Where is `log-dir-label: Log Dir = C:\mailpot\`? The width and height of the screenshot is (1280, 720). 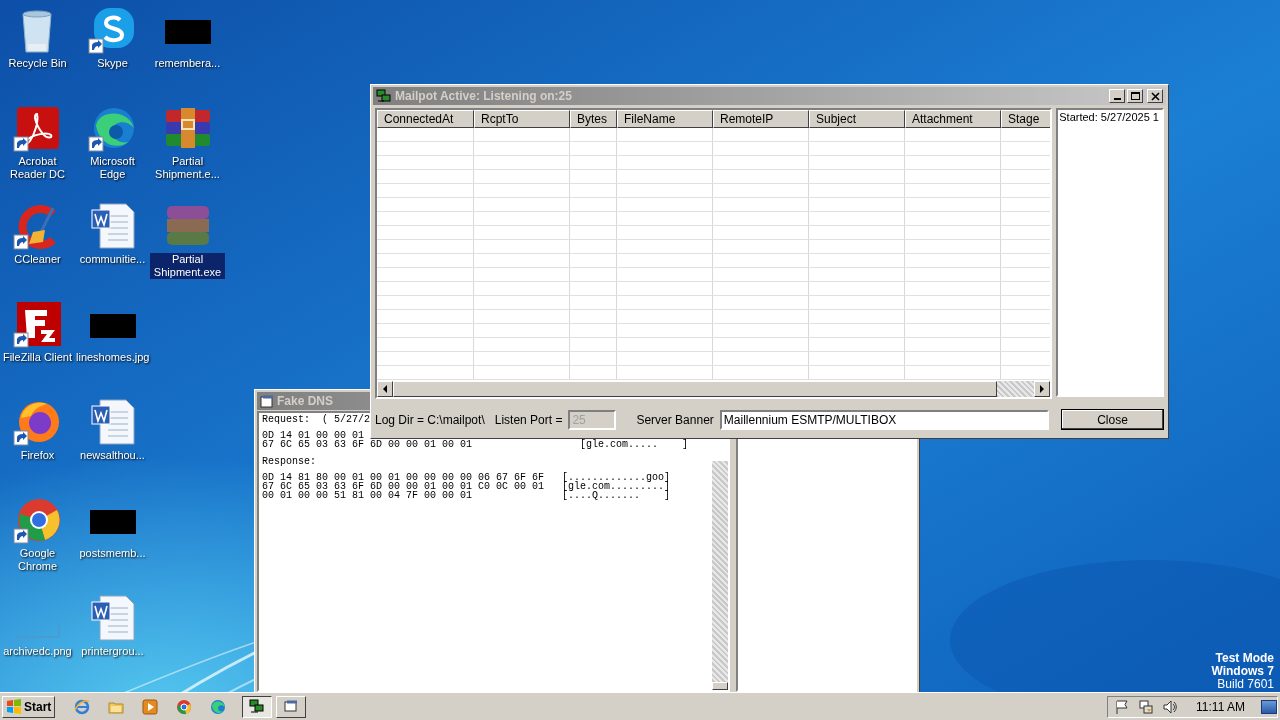
log-dir-label: Log Dir = C:\mailpot\ is located at coordinates (430, 420).